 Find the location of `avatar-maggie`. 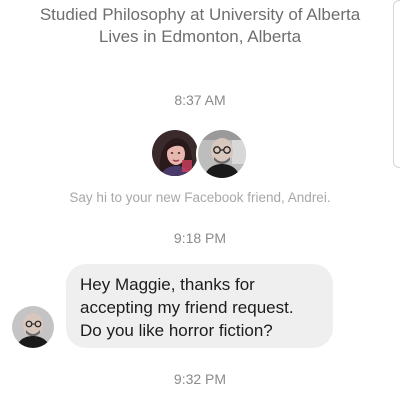

avatar-maggie is located at coordinates (175, 153).